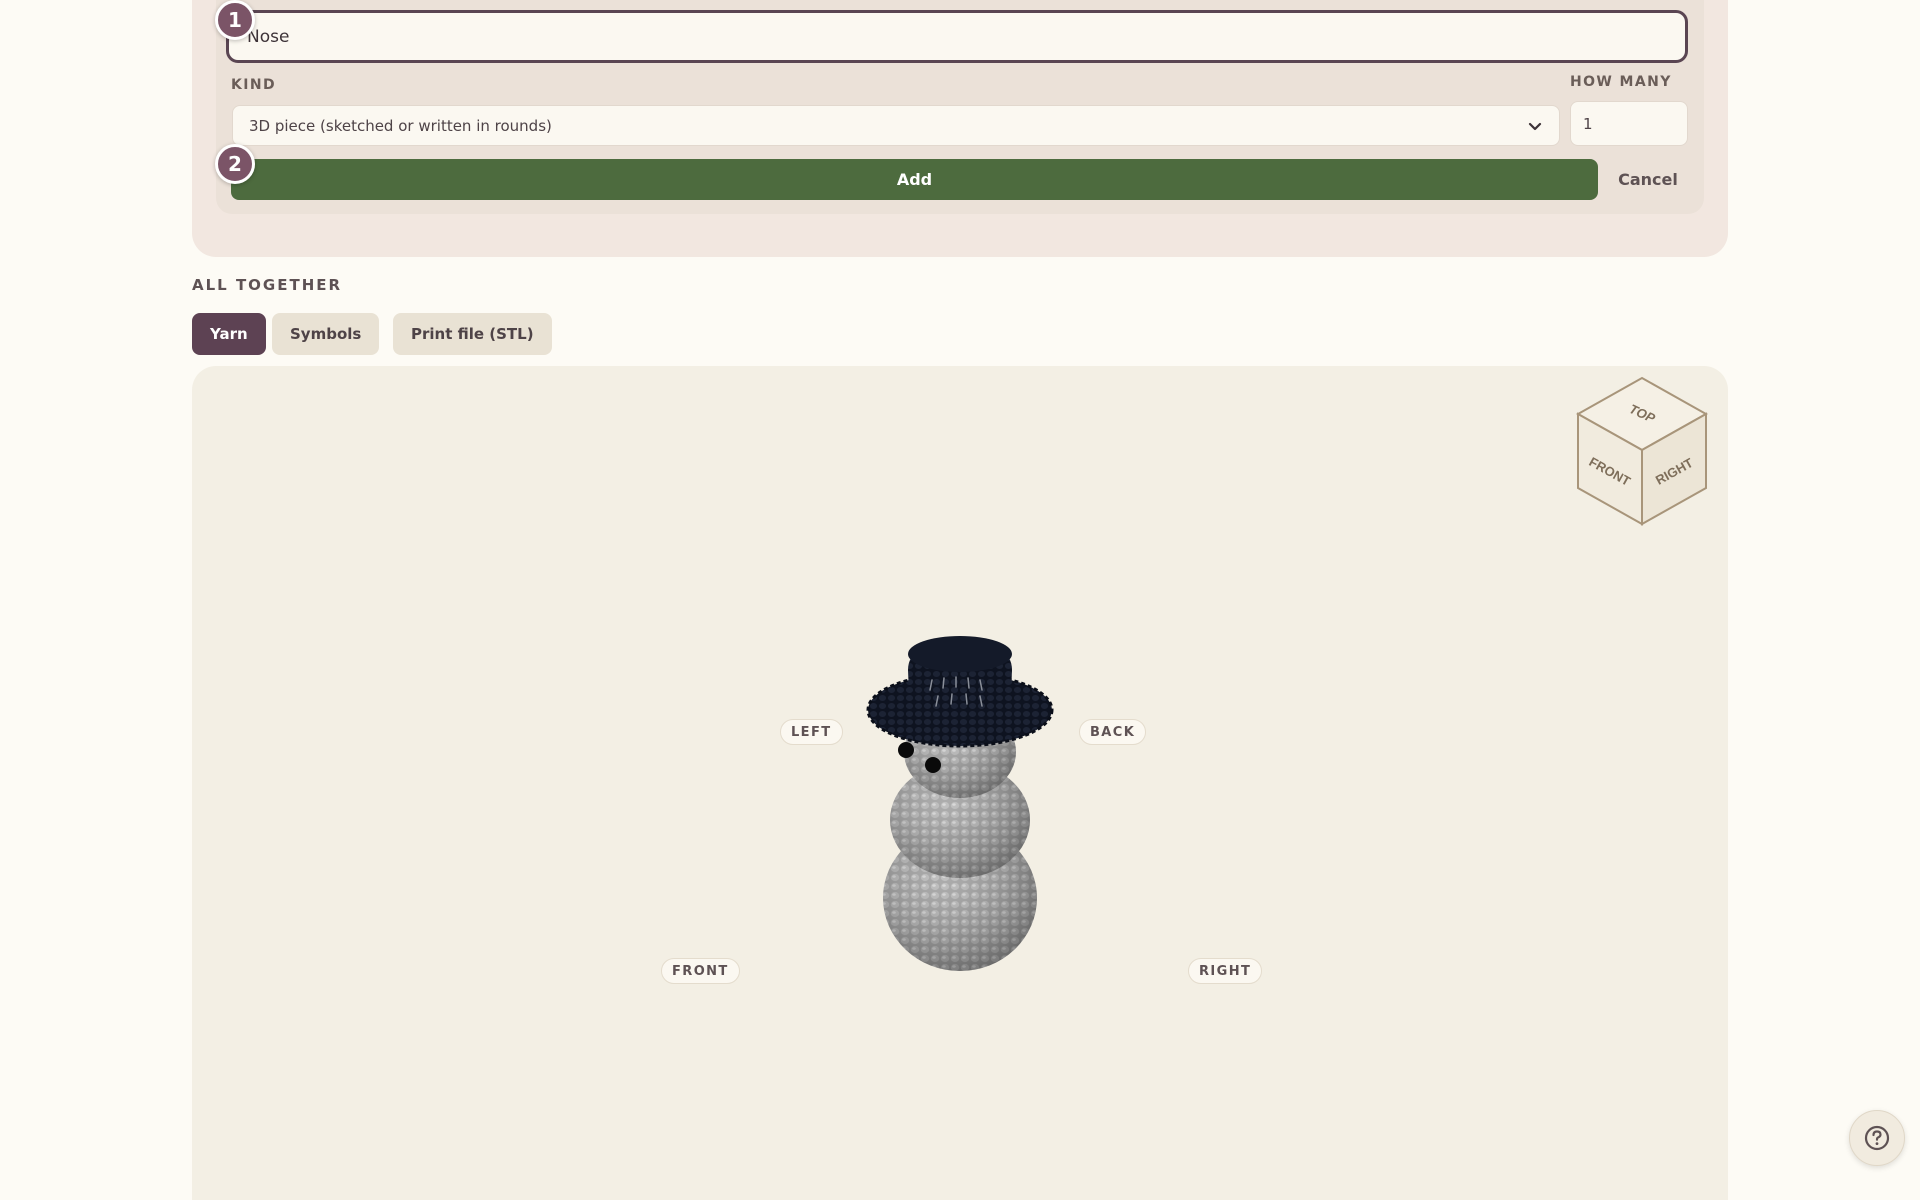 The image size is (1920, 1200). What do you see at coordinates (700, 971) in the screenshot?
I see `view-label-front: FRONT` at bounding box center [700, 971].